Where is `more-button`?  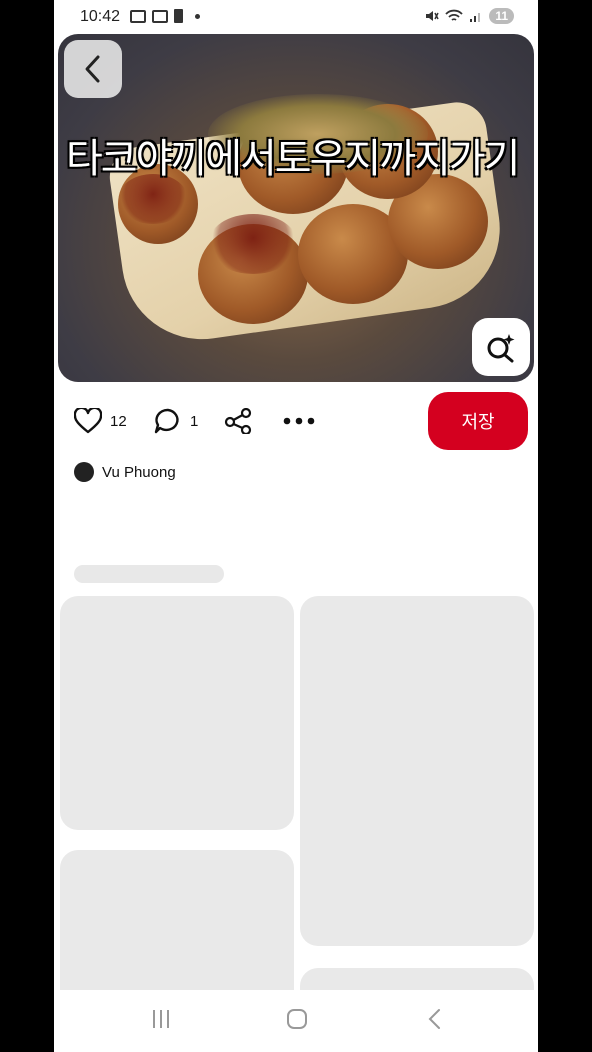
more-button is located at coordinates (299, 421).